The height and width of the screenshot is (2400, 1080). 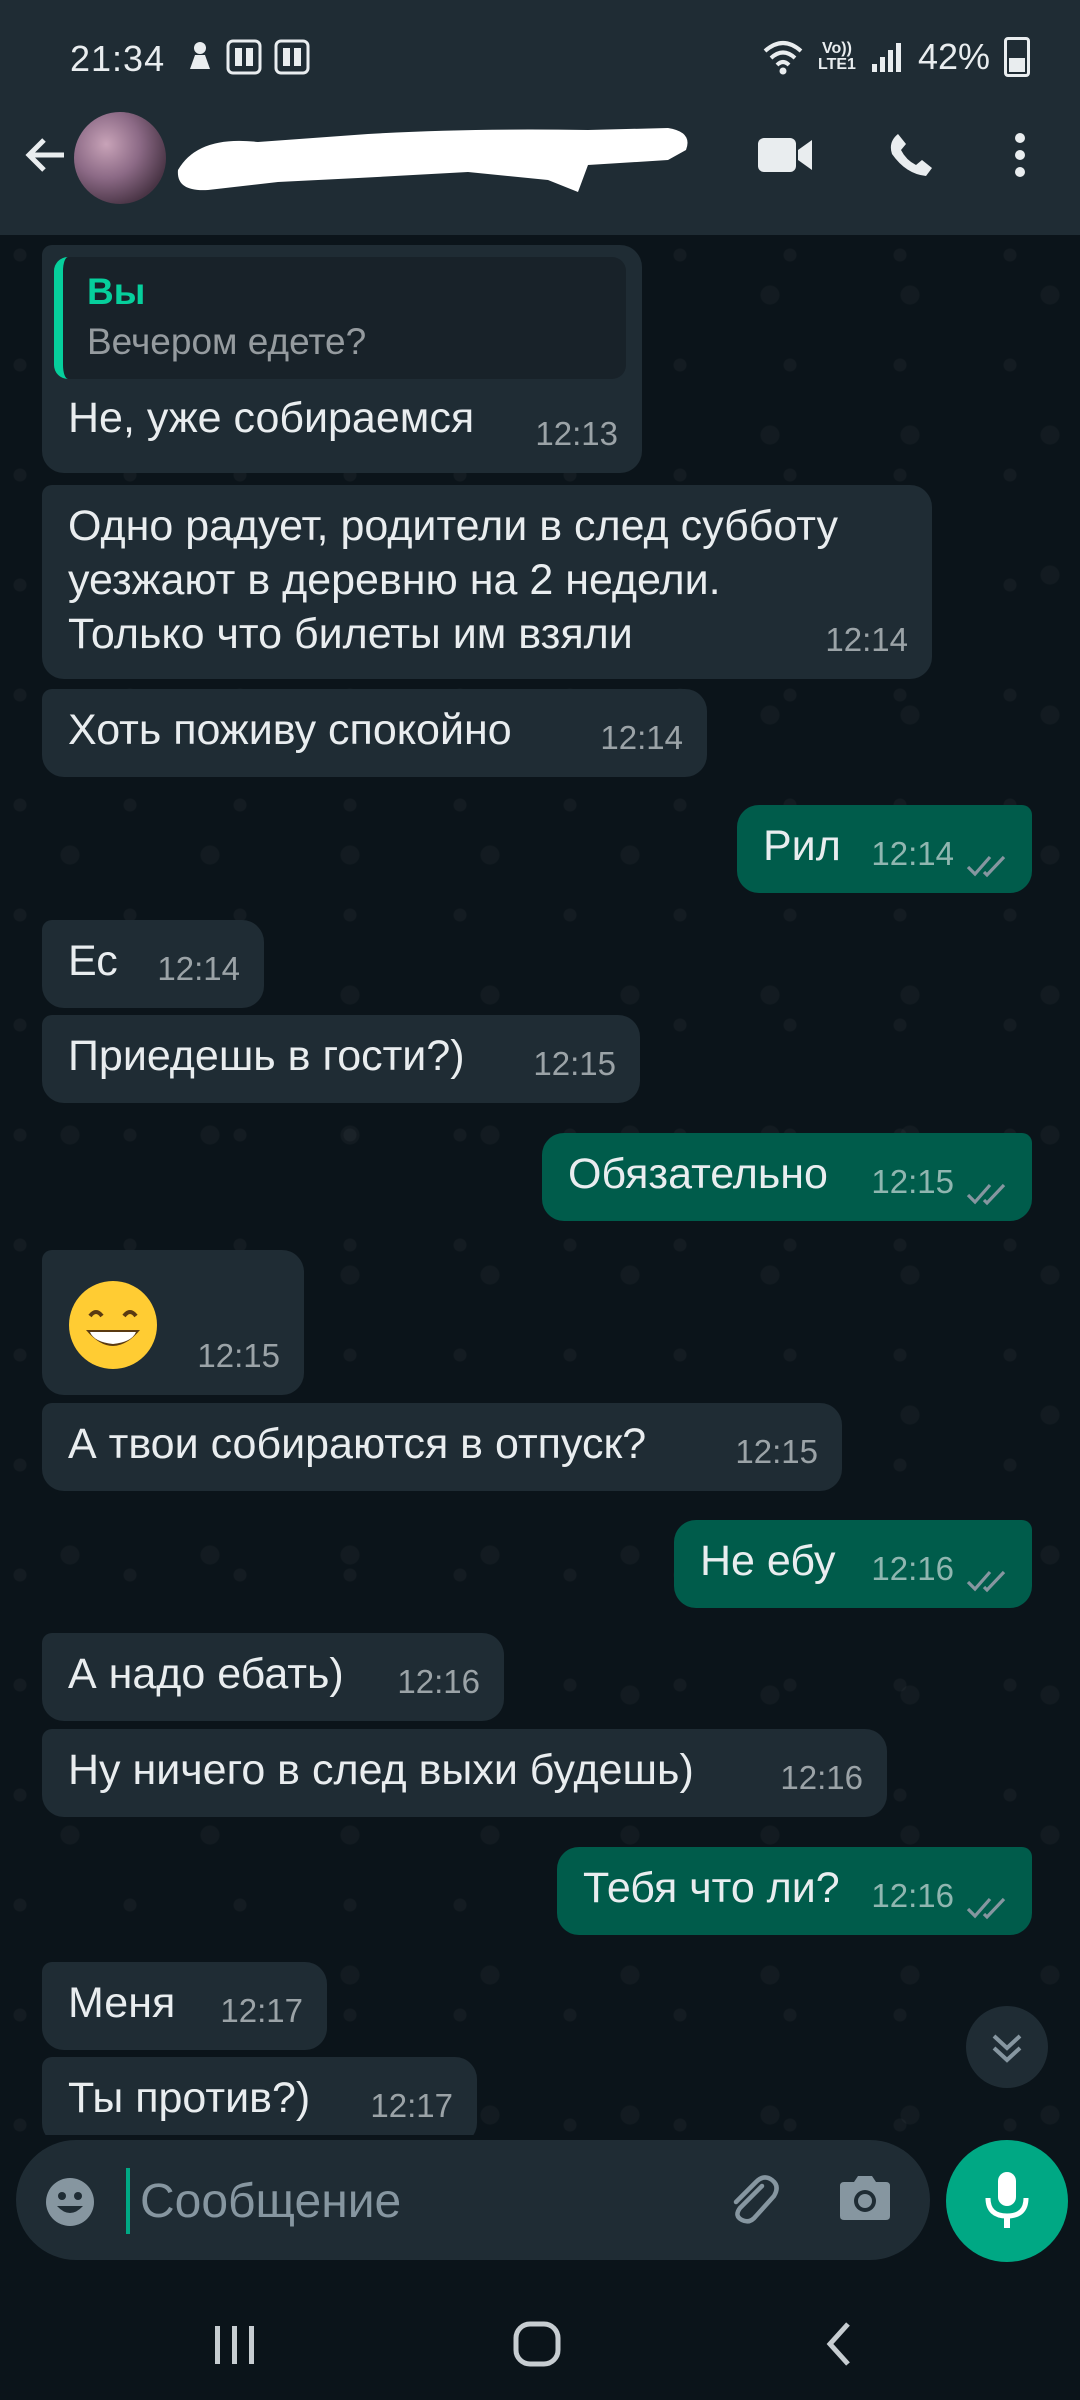 I want to click on back-button, so click(x=45, y=157).